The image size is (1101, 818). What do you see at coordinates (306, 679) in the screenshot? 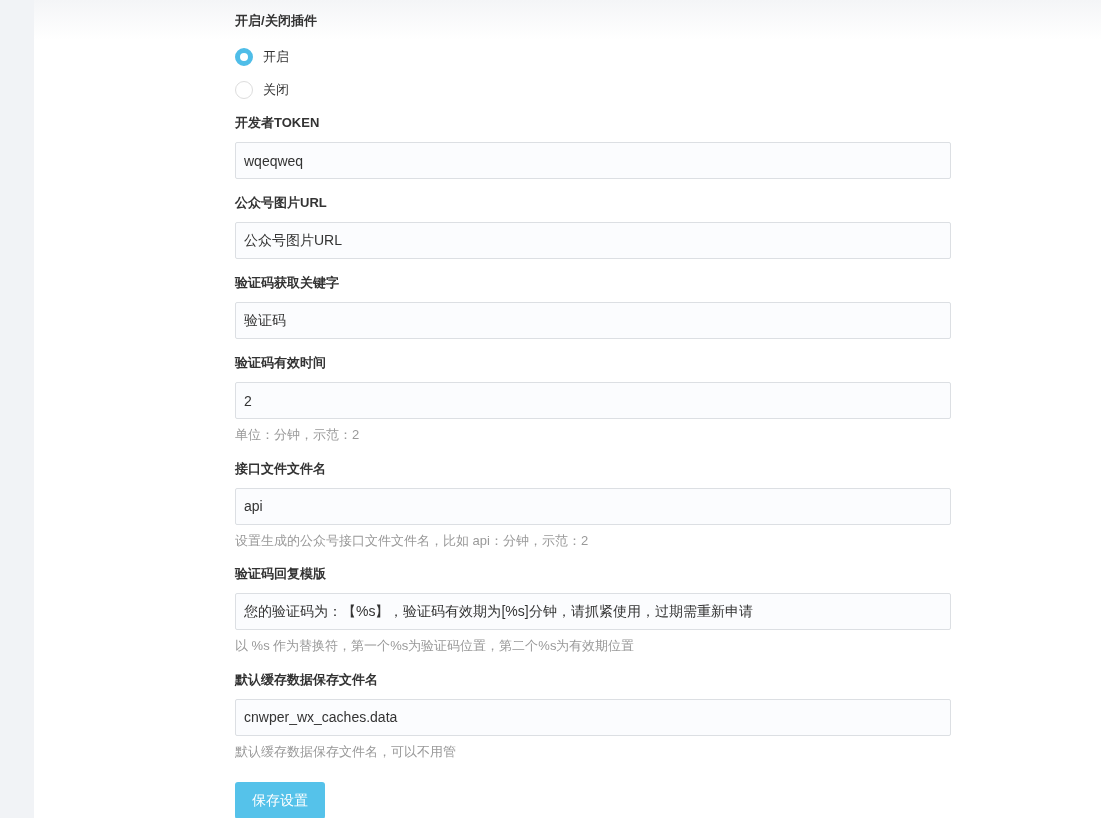
I see `field-label: 默认缓存数据保存文件名` at bounding box center [306, 679].